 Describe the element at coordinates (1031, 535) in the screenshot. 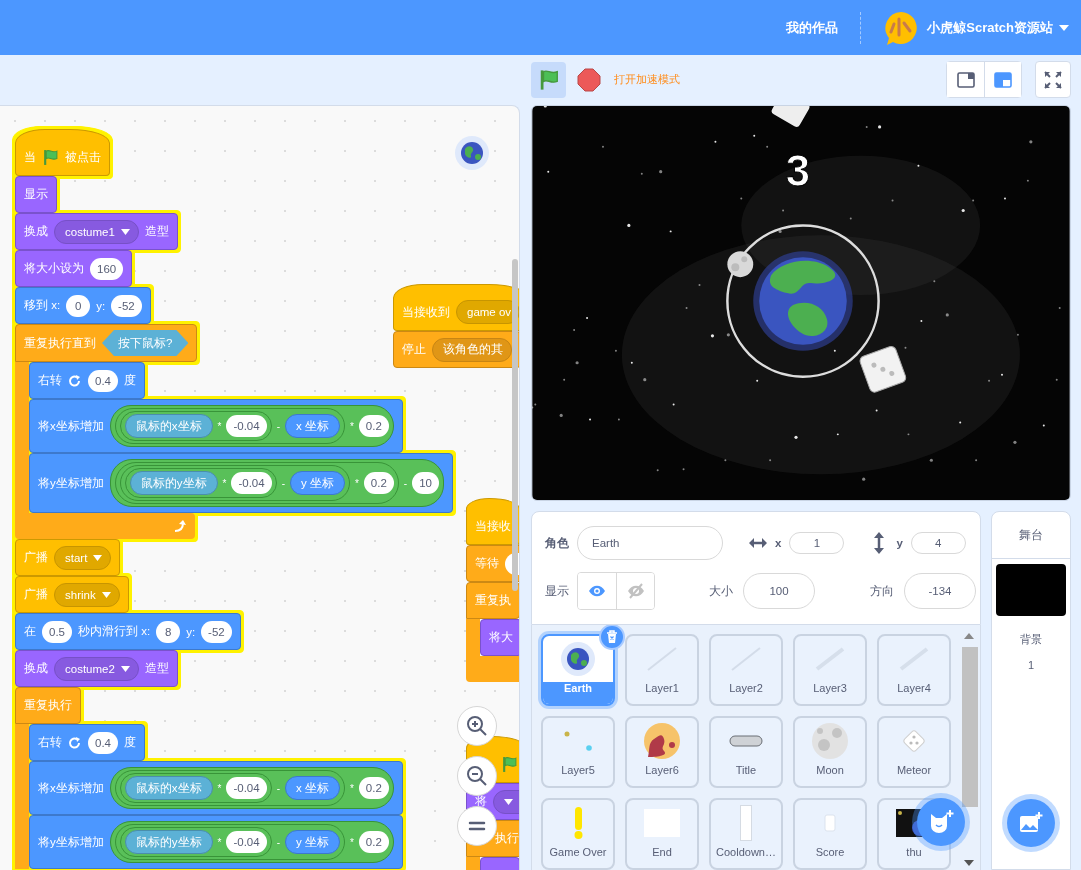

I see `stage-title: 舞台` at that location.